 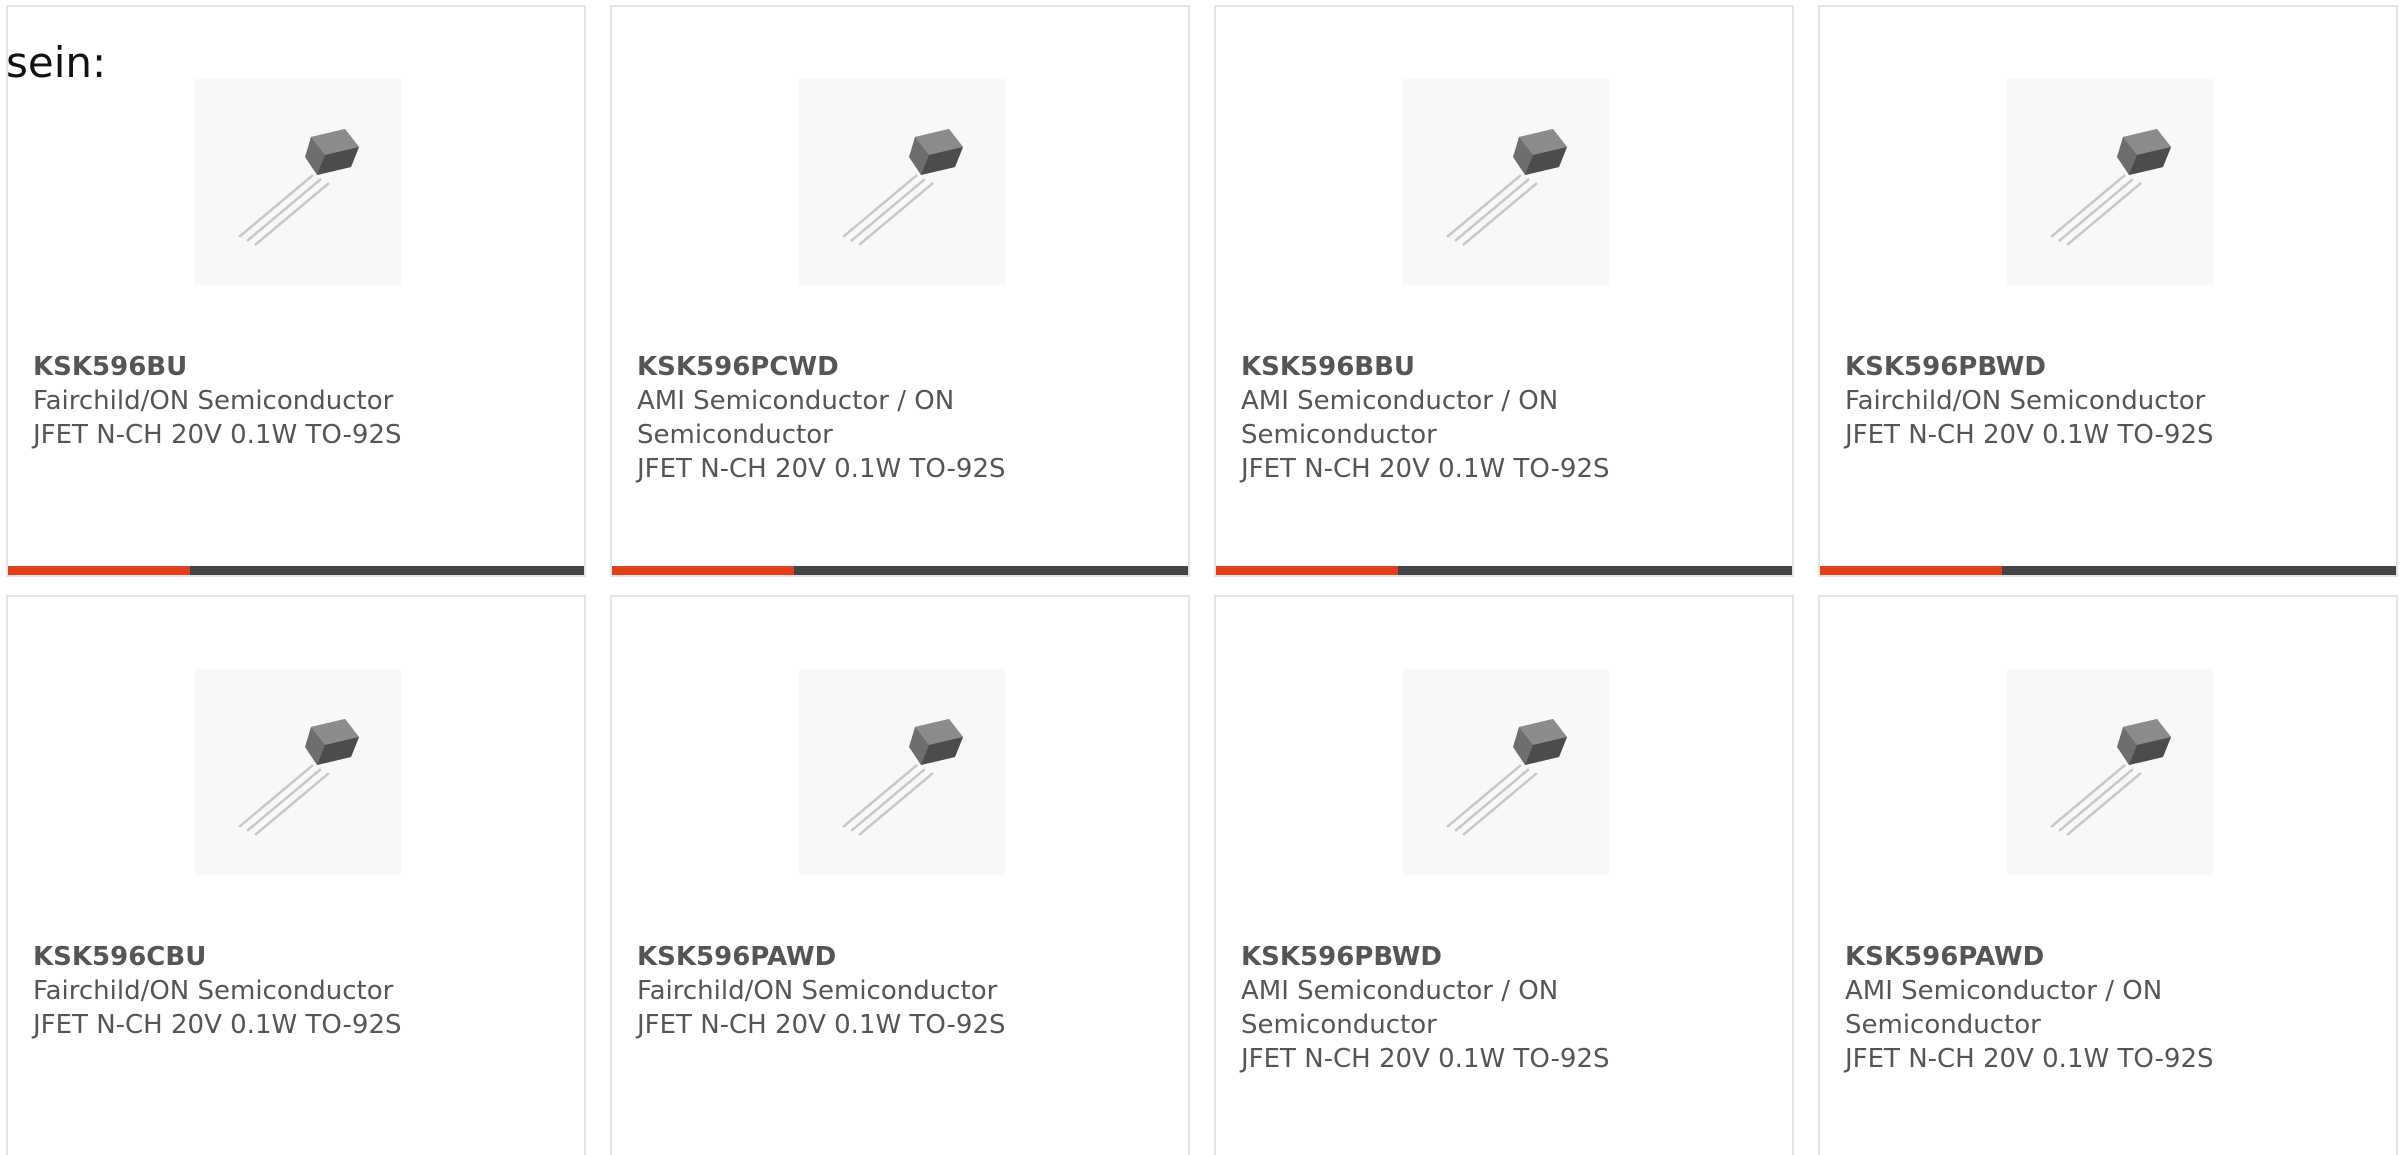 What do you see at coordinates (847, 367) in the screenshot?
I see `part-number: KSK596PCWD` at bounding box center [847, 367].